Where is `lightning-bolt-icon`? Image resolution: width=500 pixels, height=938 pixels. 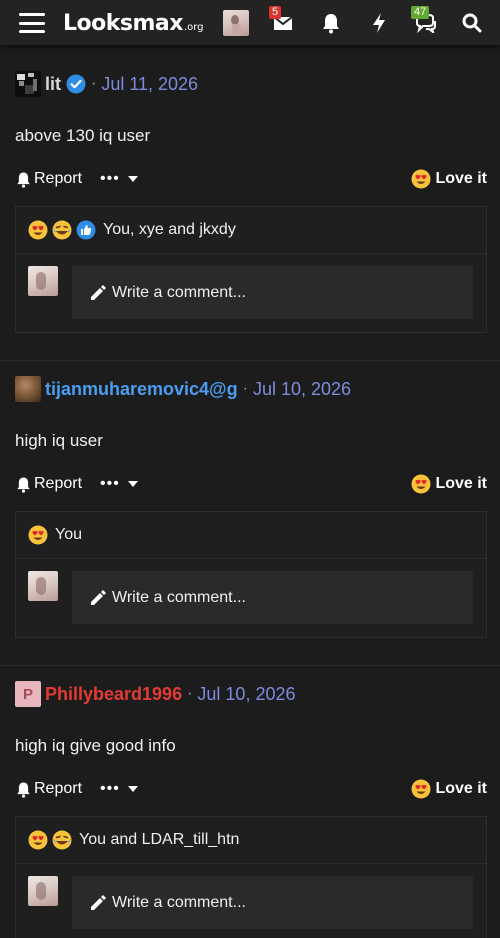 lightning-bolt-icon is located at coordinates (379, 23).